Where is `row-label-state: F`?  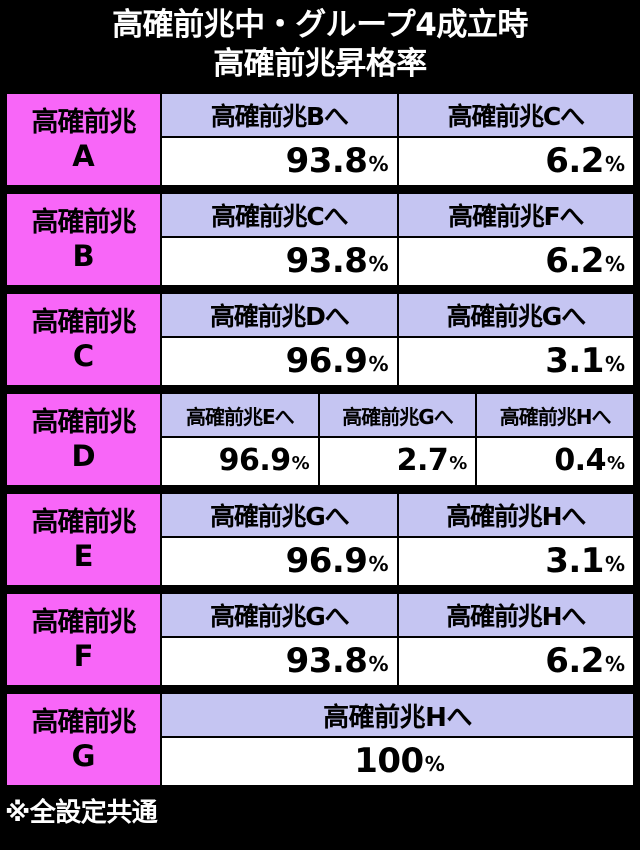
row-label-state: F is located at coordinates (83, 655).